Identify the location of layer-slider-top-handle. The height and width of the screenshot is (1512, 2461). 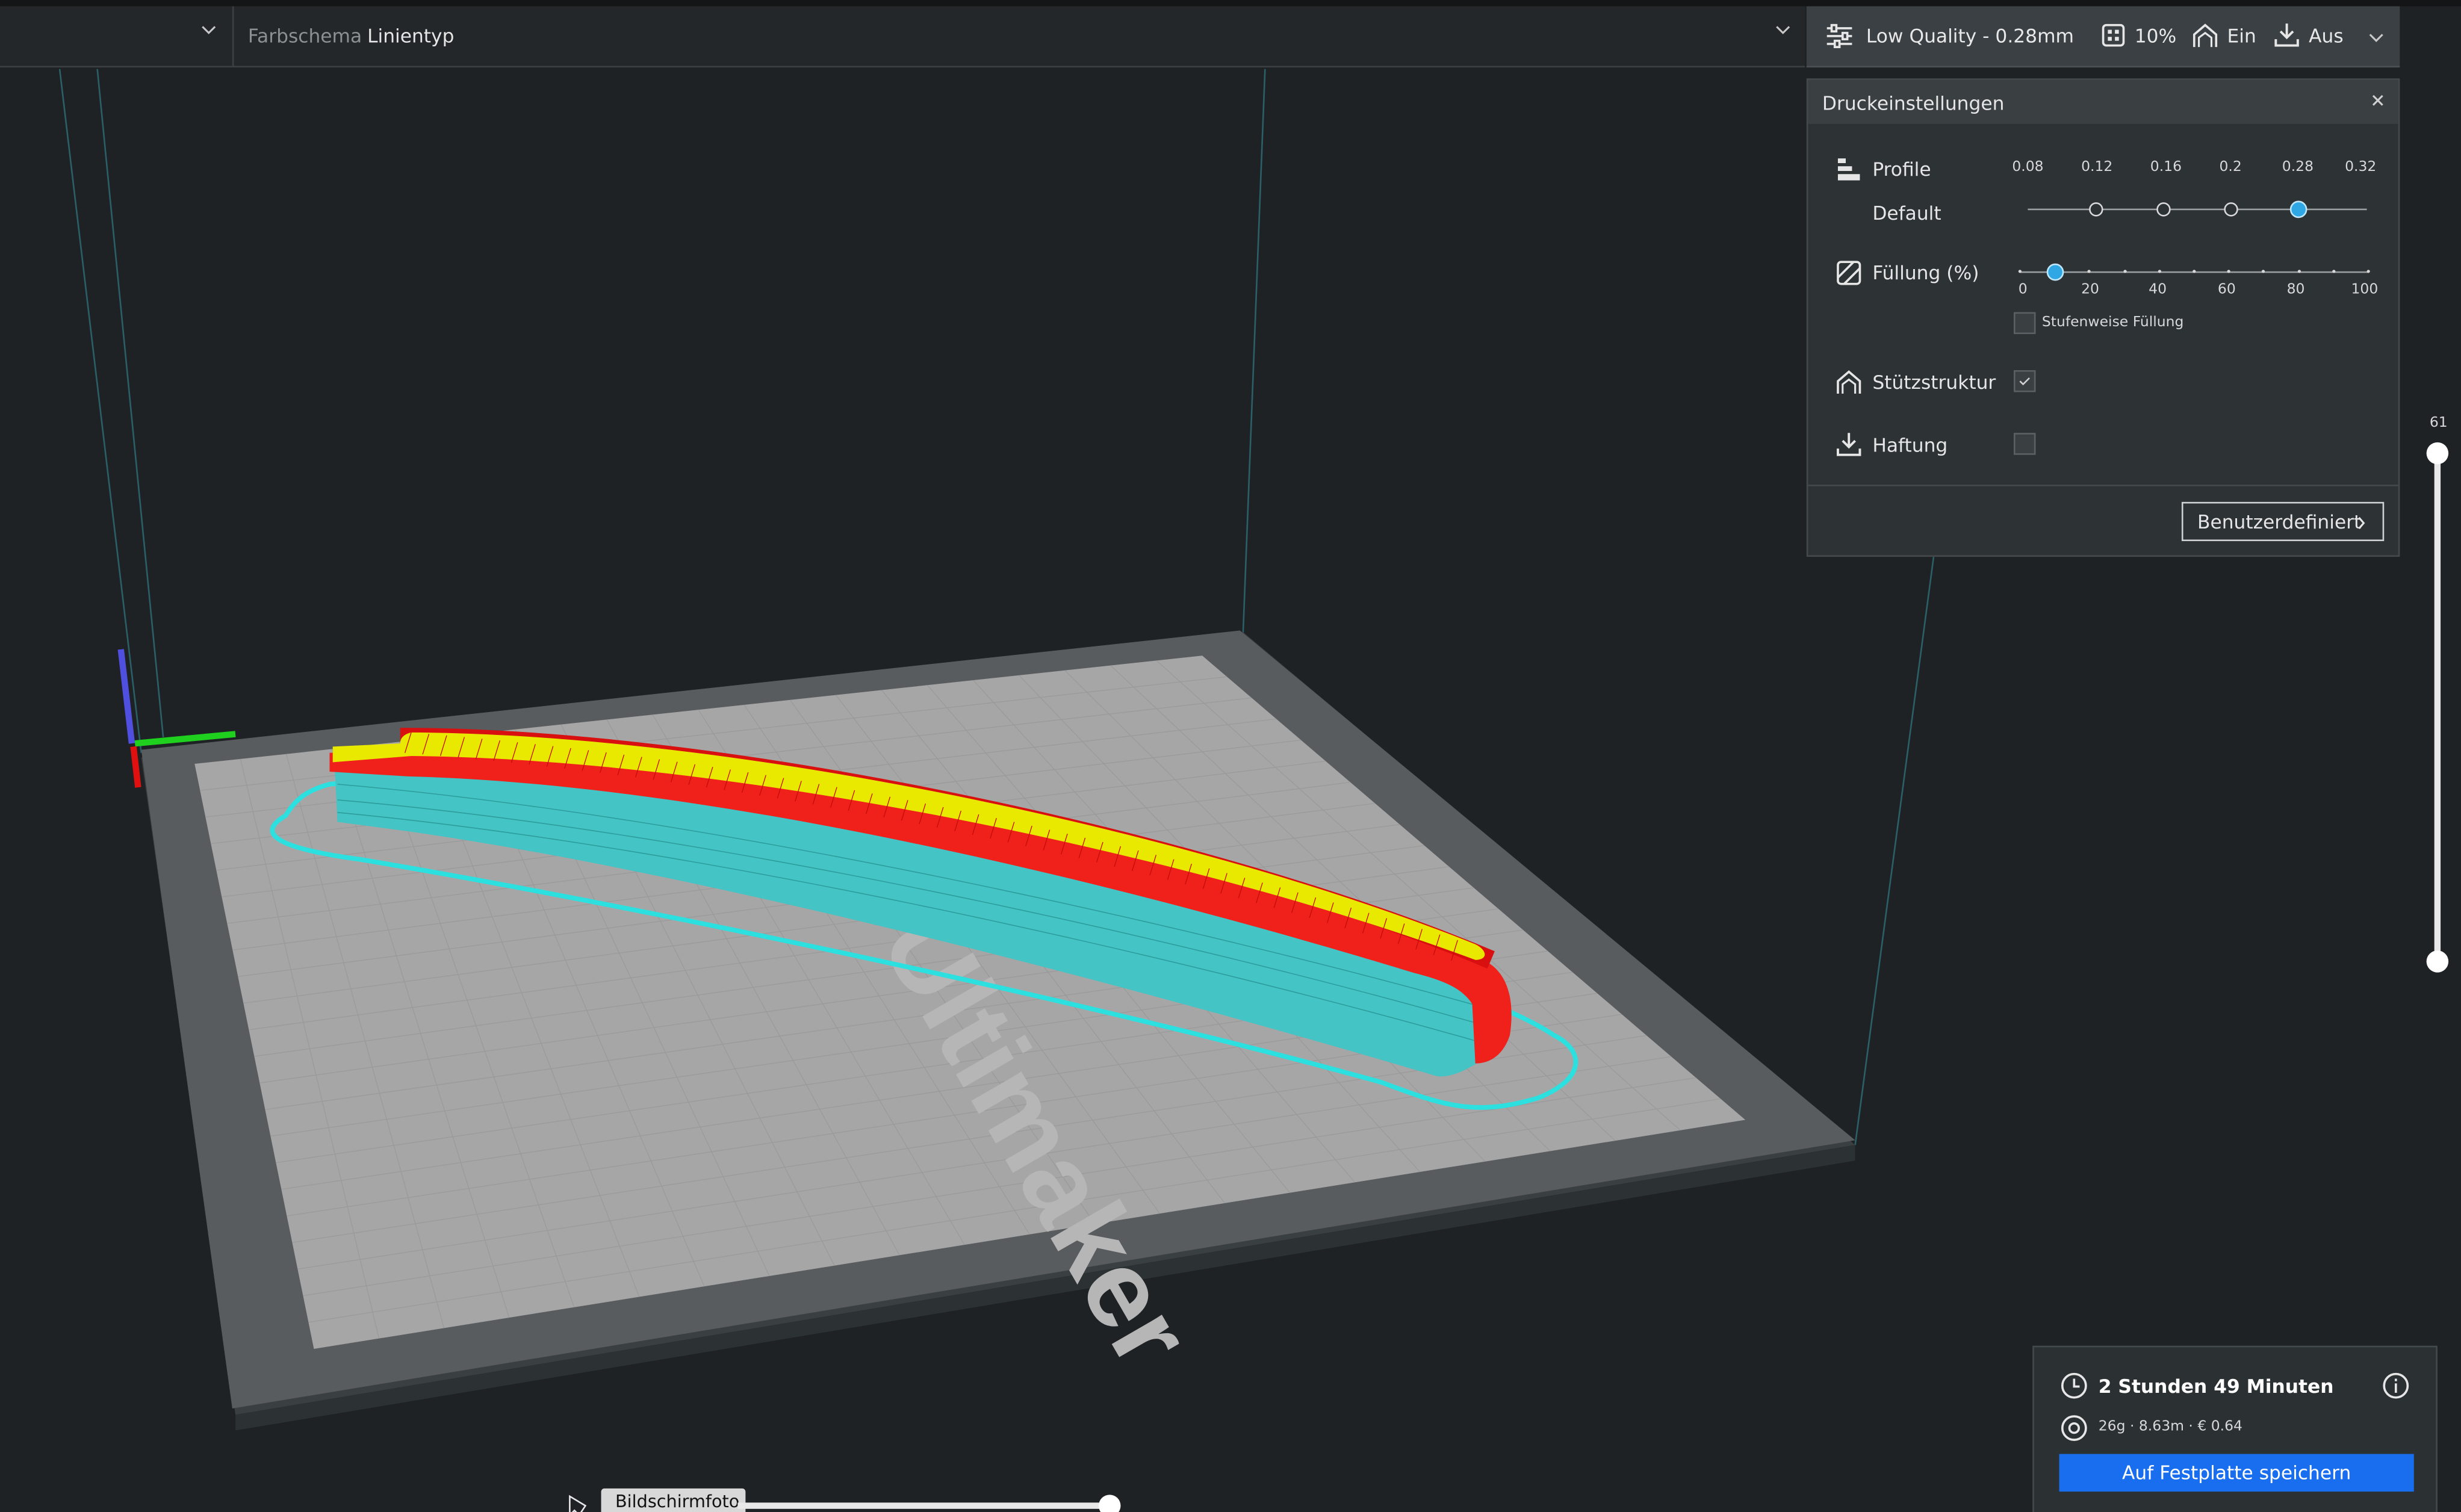
(2437, 453).